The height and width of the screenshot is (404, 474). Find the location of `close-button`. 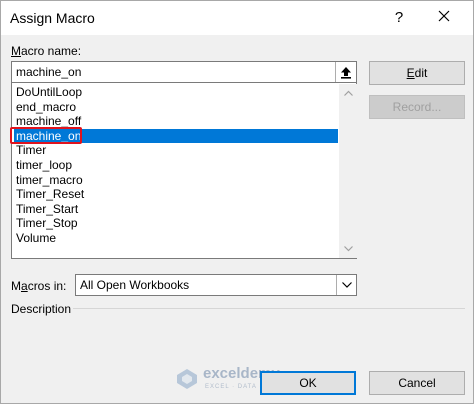

close-button is located at coordinates (444, 18).